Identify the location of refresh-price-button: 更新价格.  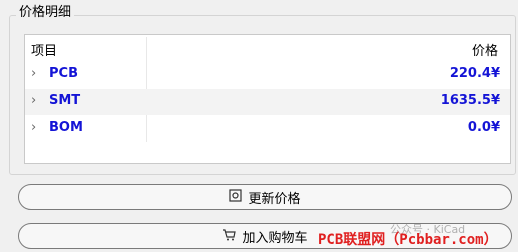
(265, 197).